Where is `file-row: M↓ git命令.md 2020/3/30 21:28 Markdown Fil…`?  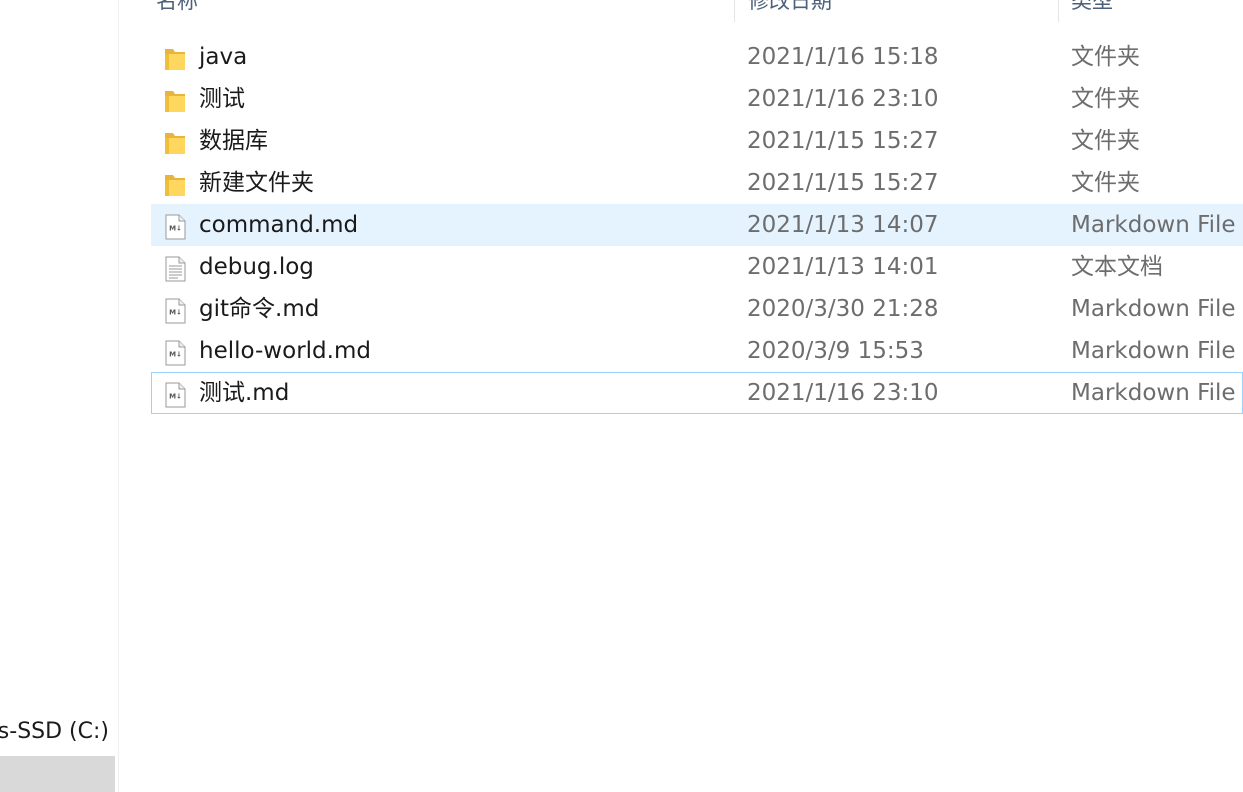 file-row: M↓ git命令.md 2020/3/30 21:28 Markdown Fil… is located at coordinates (697, 309).